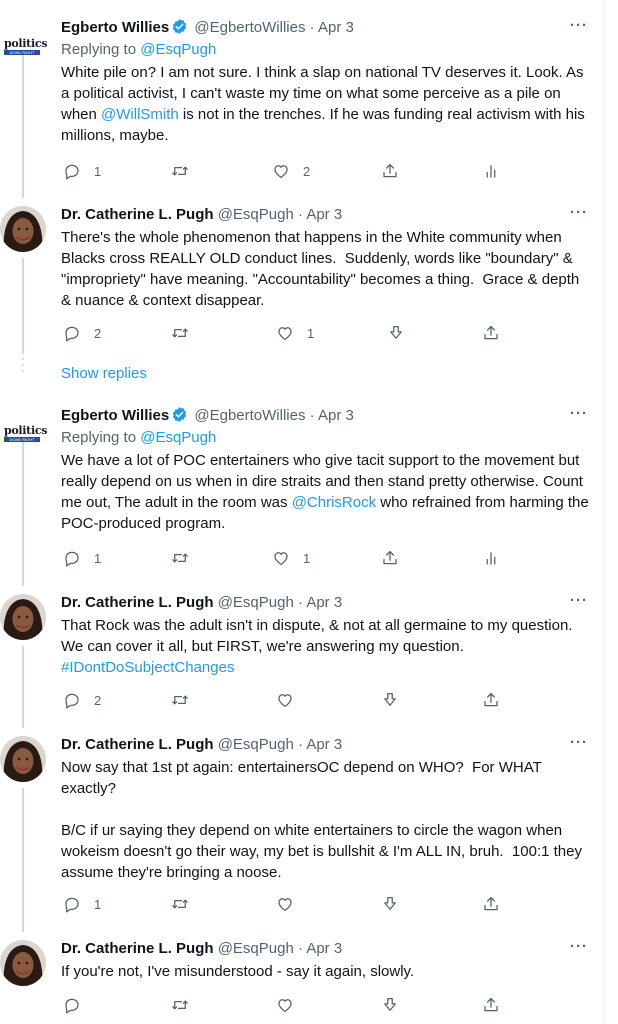 The width and height of the screenshot is (618, 1024). Describe the element at coordinates (180, 1005) in the screenshot. I see `retweet-icon` at that location.